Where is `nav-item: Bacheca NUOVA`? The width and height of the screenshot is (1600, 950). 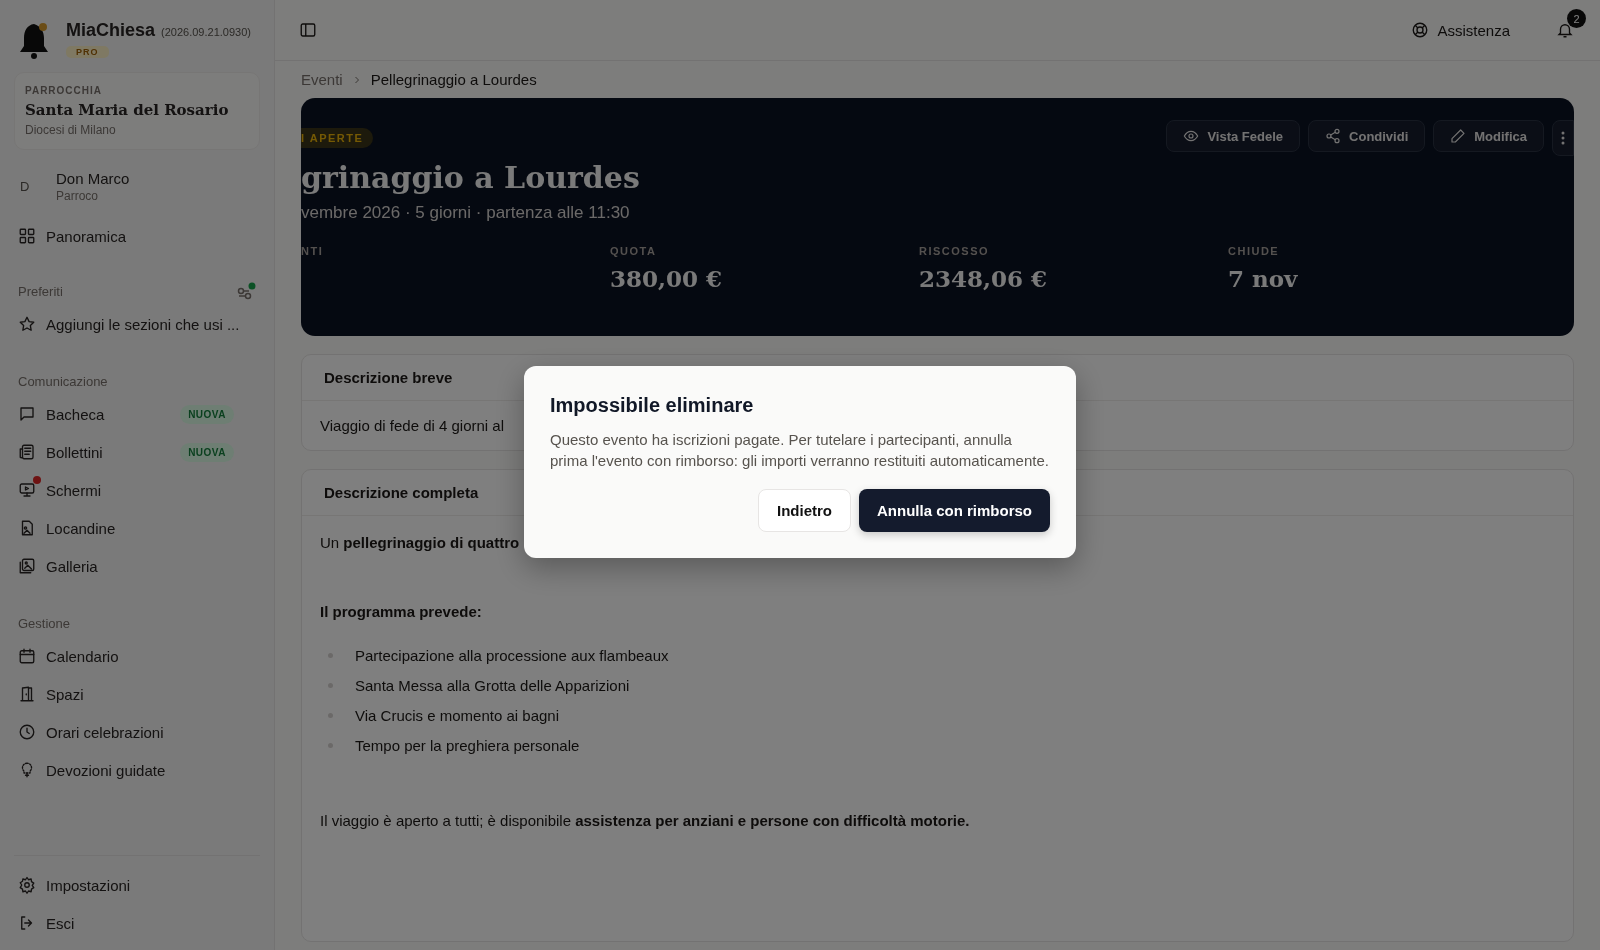 nav-item: Bacheca NUOVA is located at coordinates (137, 414).